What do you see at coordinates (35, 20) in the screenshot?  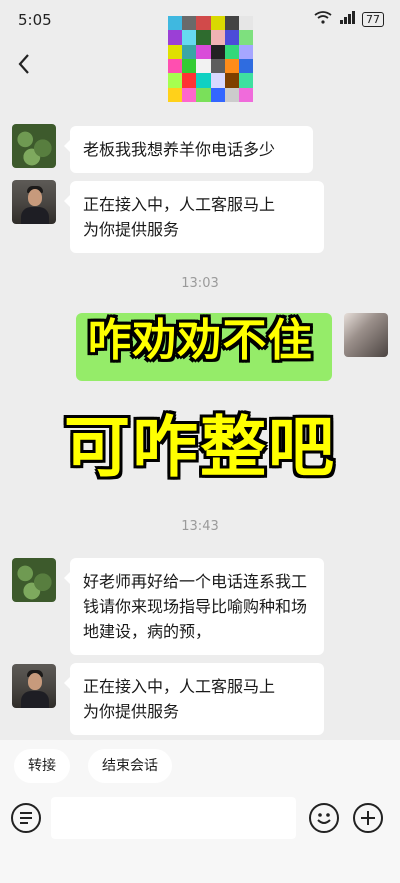 I see `status-time: 5:05` at bounding box center [35, 20].